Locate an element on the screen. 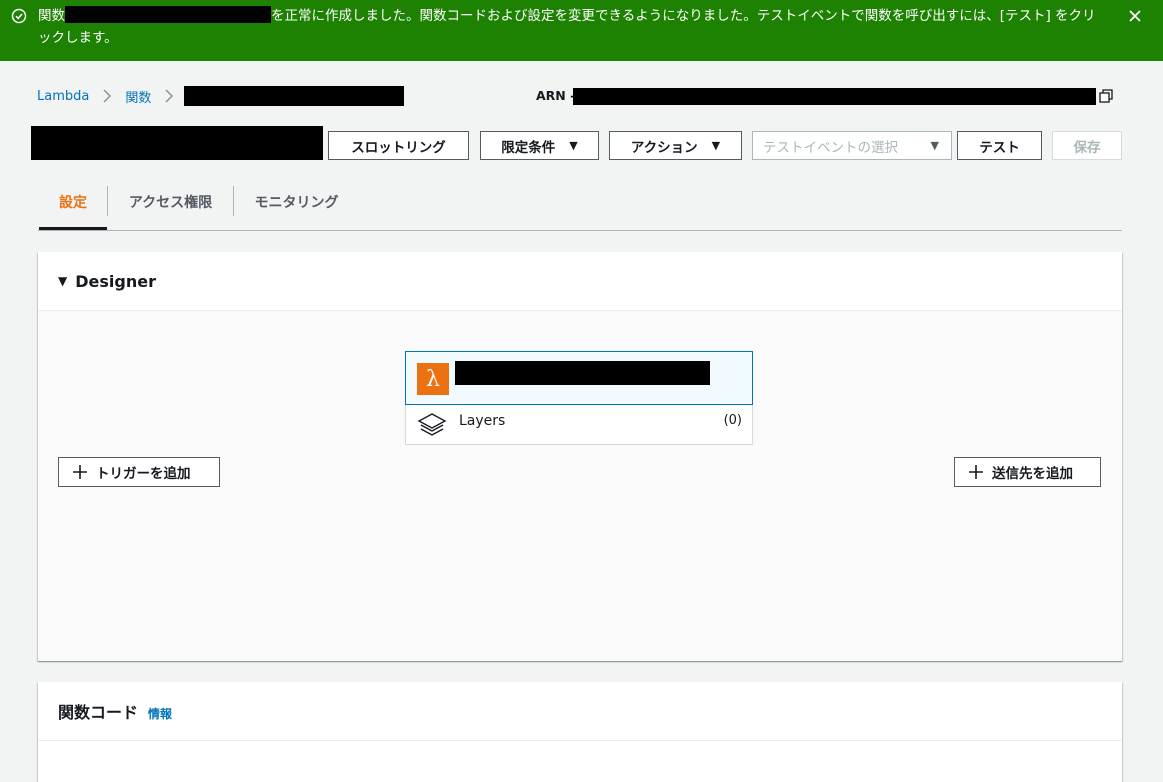 The width and height of the screenshot is (1163, 782). tab-permissions: アクセス権限 is located at coordinates (170, 208).